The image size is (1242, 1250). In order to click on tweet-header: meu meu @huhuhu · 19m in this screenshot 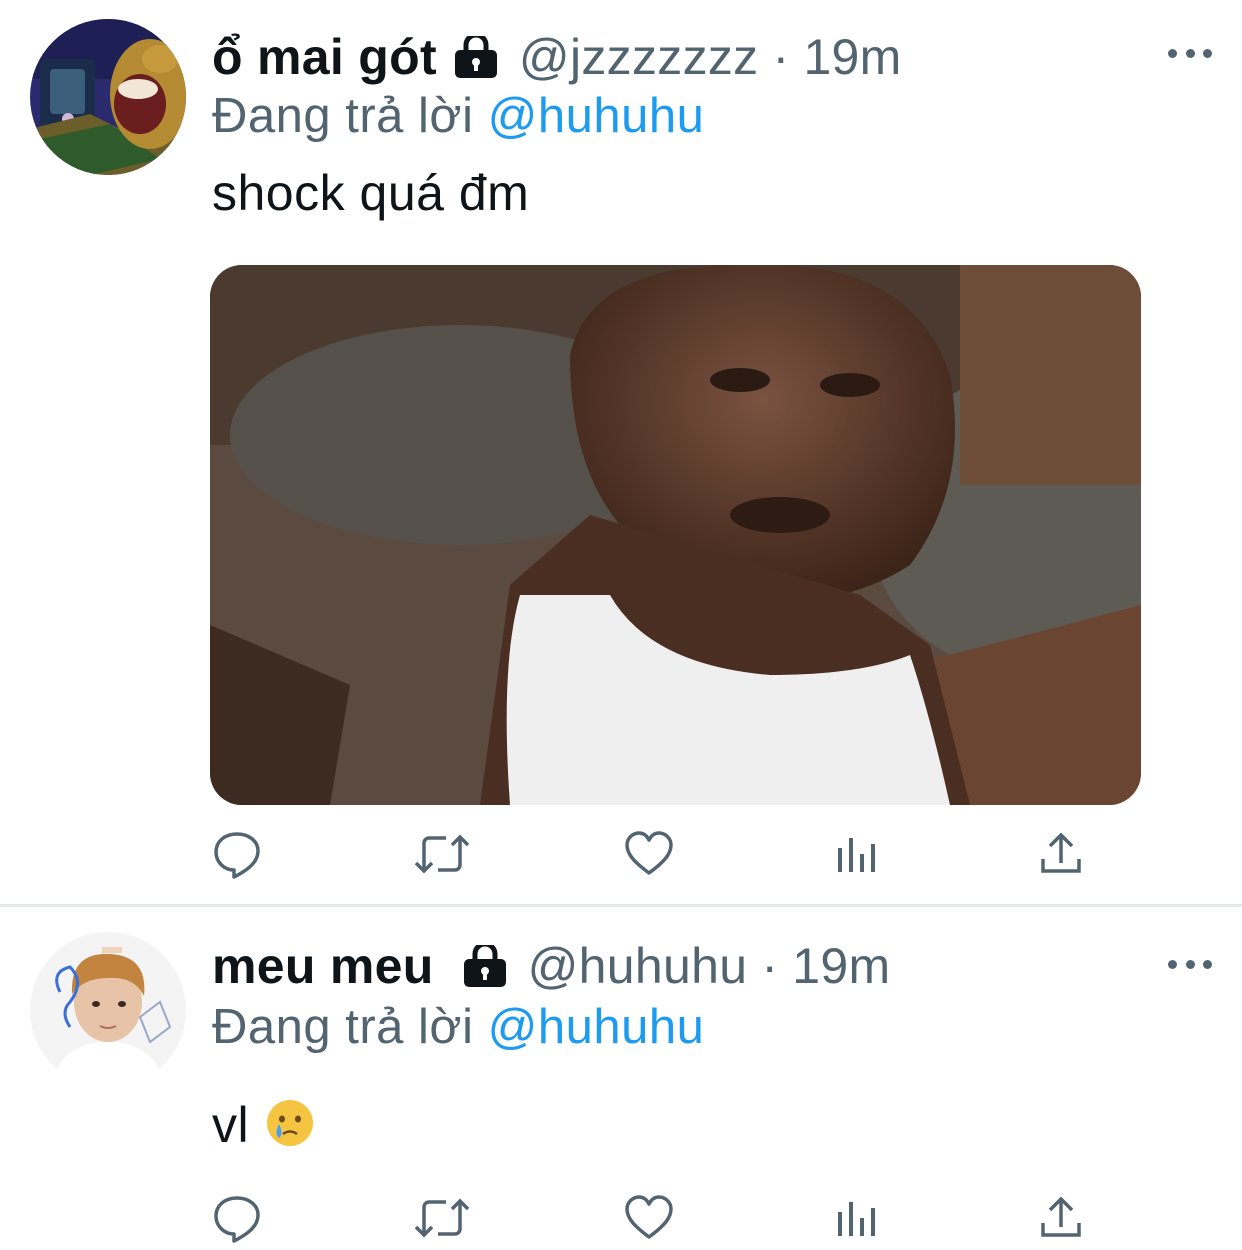, I will do `click(551, 966)`.